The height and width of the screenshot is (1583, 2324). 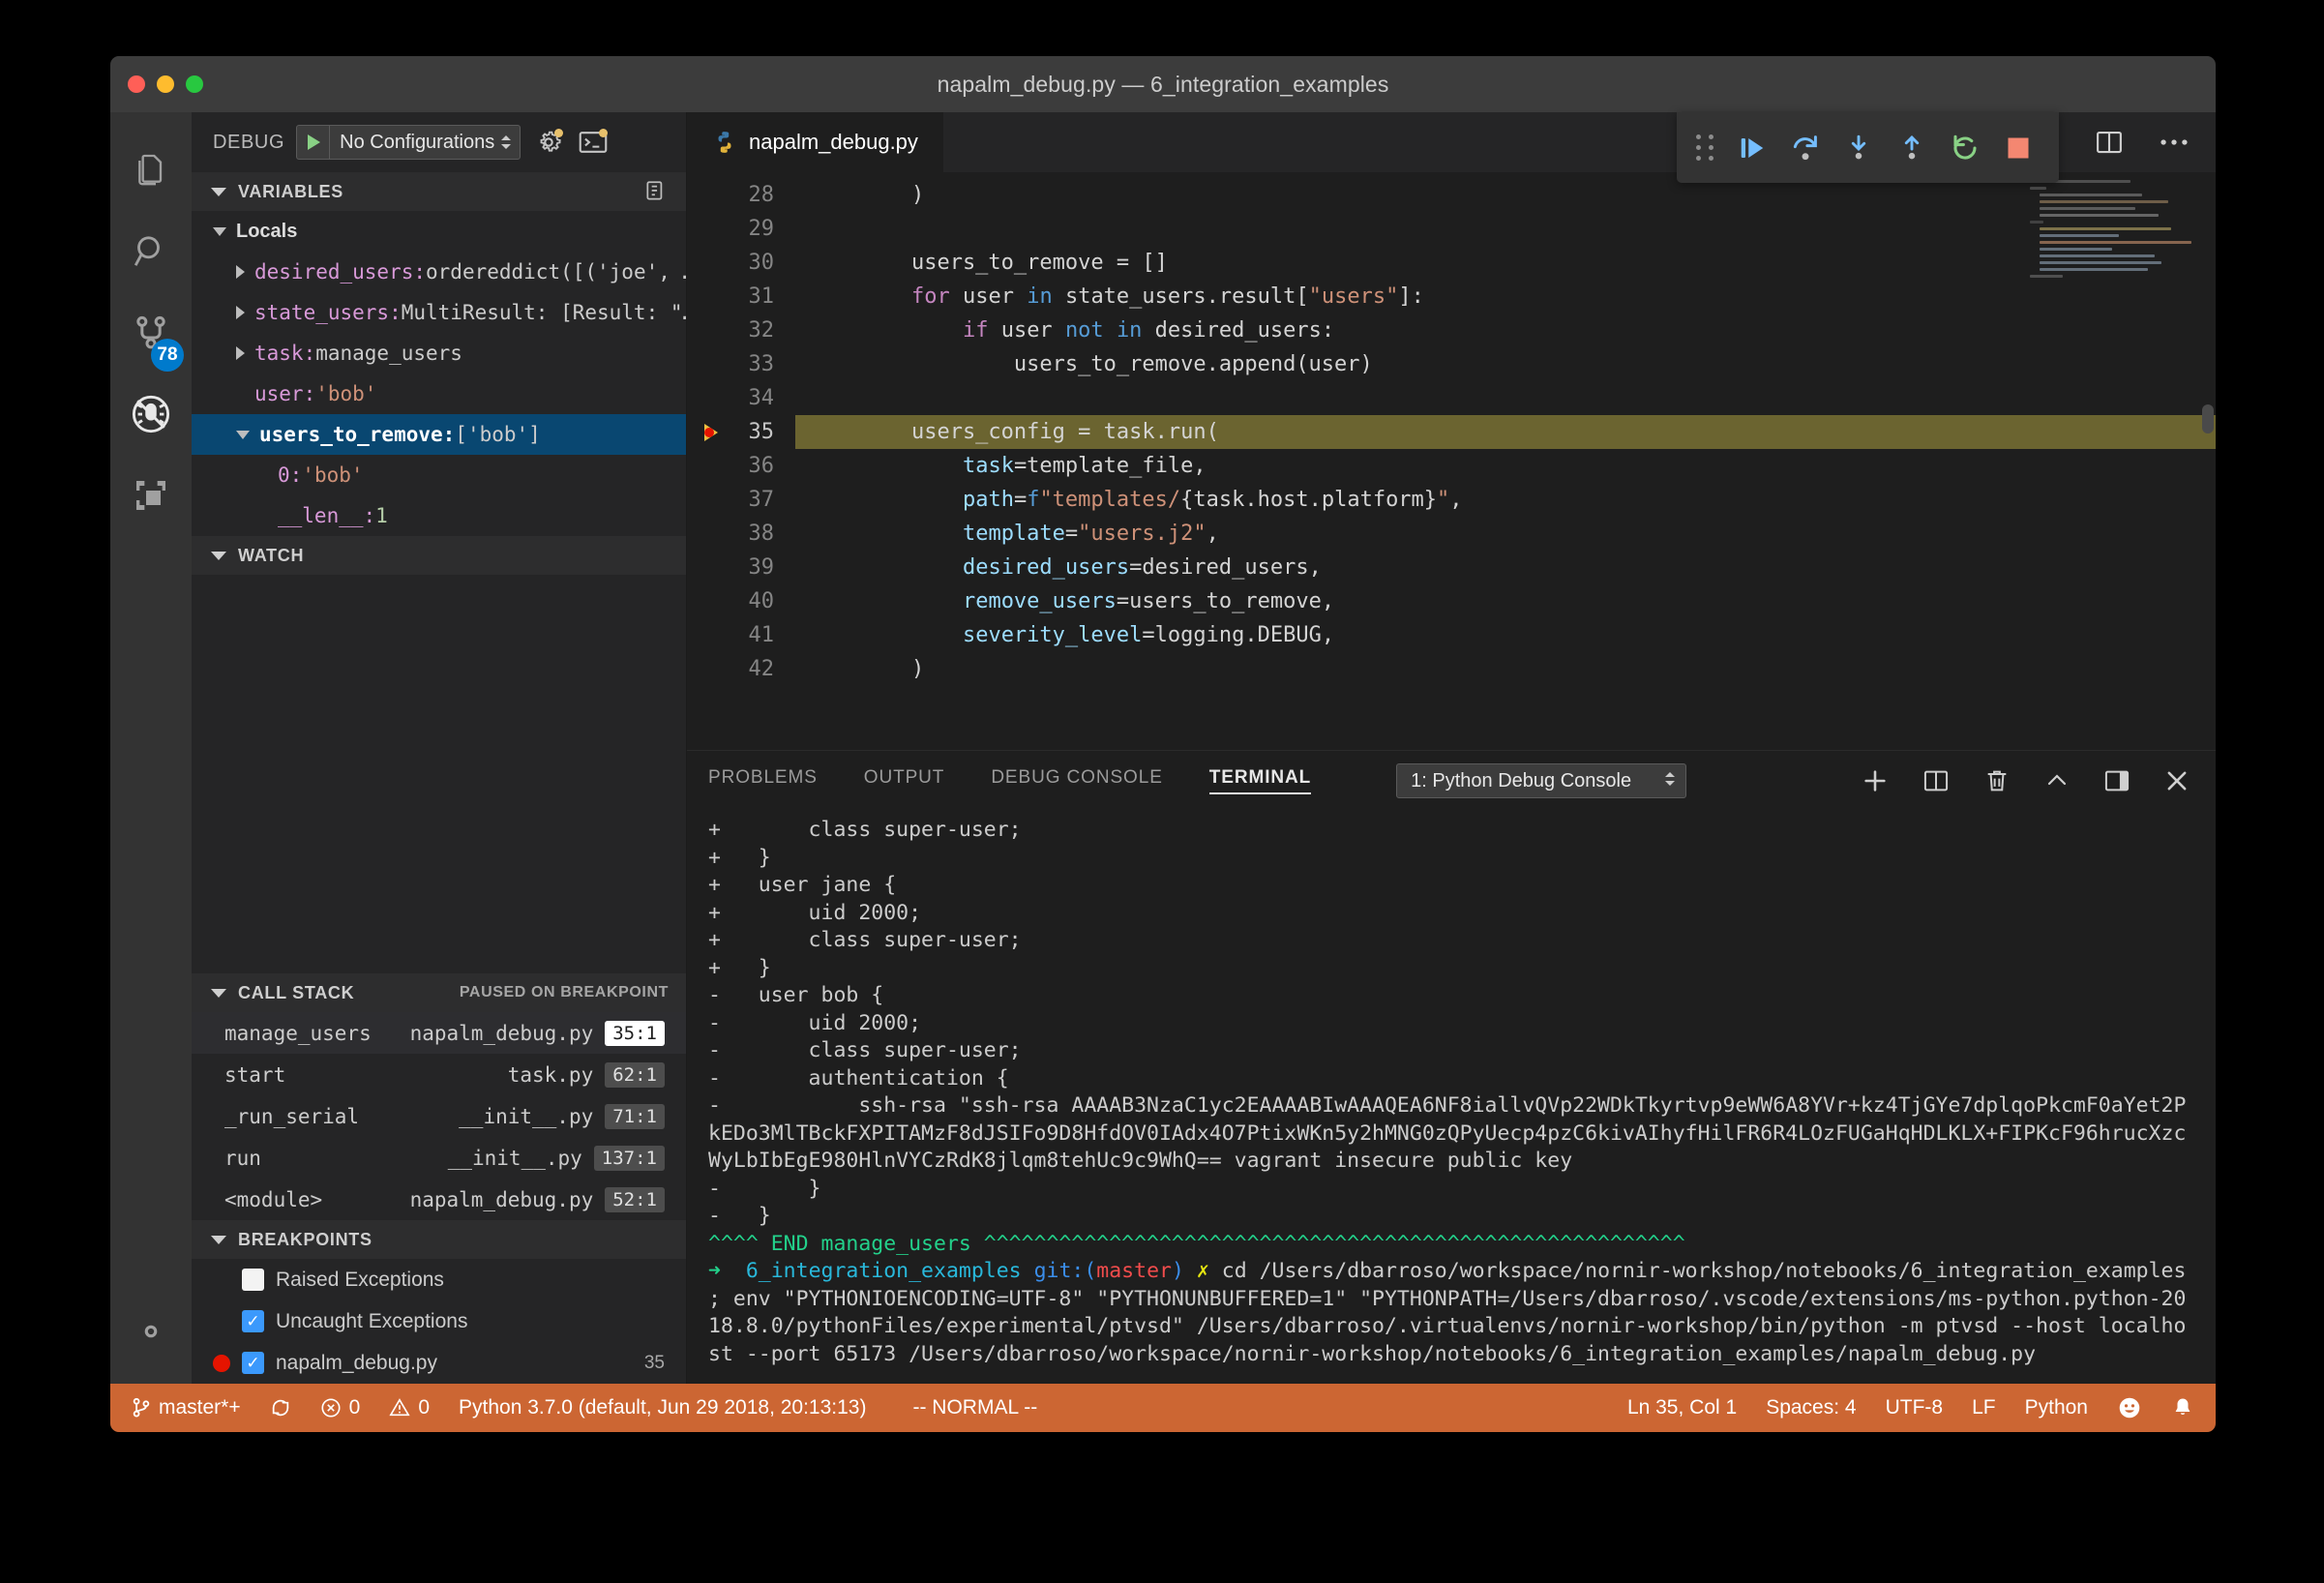 I want to click on breakpoint-marker-icon, so click(x=711, y=432).